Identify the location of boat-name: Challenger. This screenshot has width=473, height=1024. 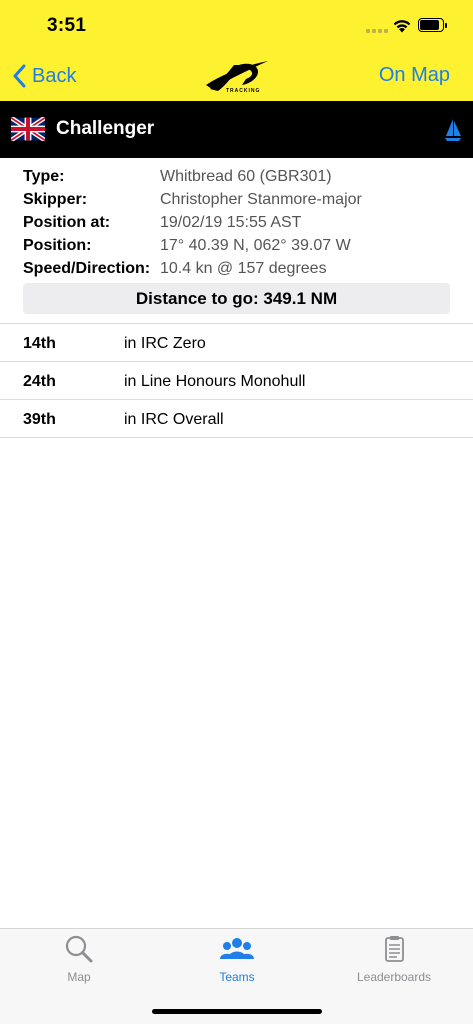
(105, 128).